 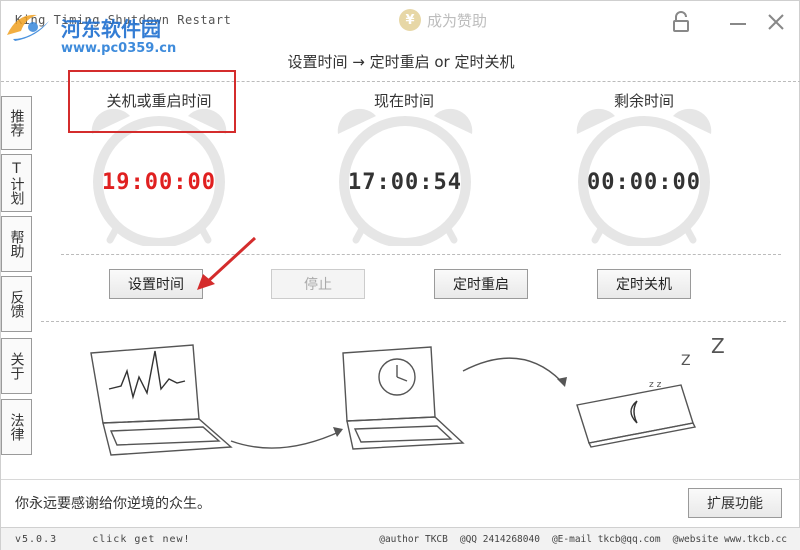 I want to click on expand-features-button: 扩展功能, so click(x=735, y=503).